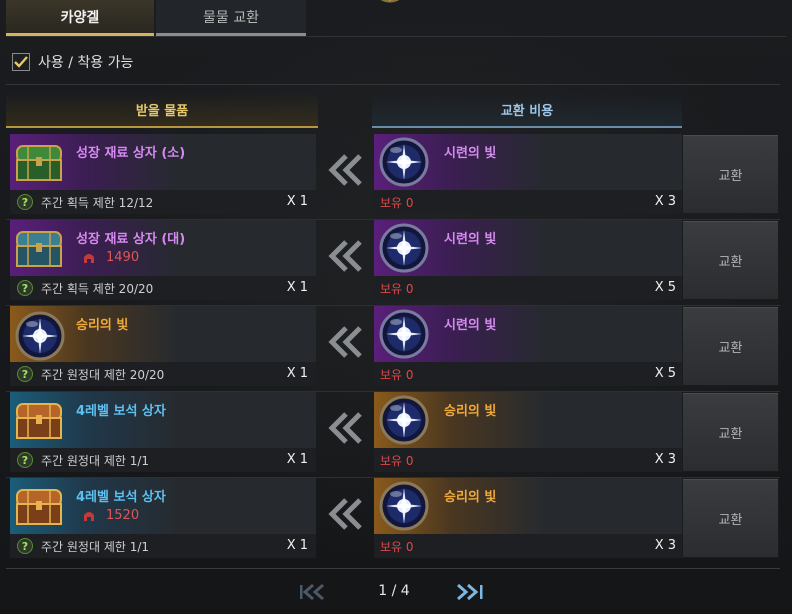  I want to click on weekly-limit-text: 주간 획득 제한 20/20, so click(97, 288).